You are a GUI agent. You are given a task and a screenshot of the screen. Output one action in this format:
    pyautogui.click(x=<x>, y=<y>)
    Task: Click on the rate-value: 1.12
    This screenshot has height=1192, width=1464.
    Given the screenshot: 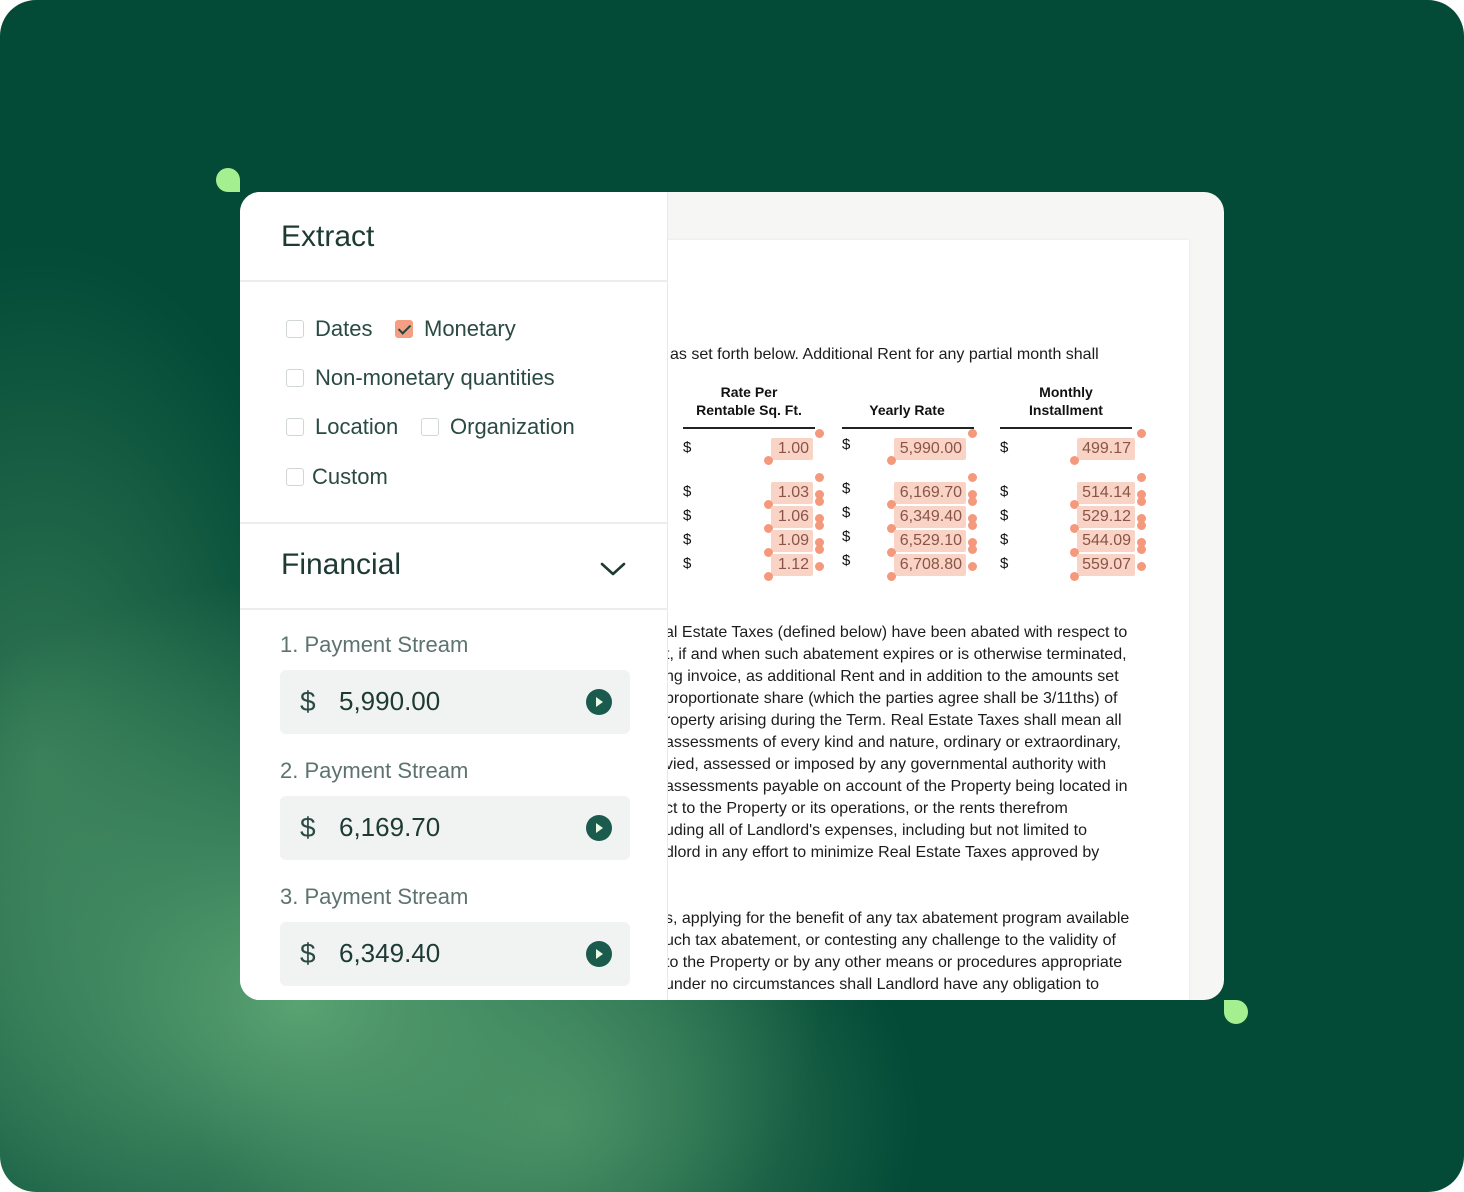 What is the action you would take?
    pyautogui.click(x=792, y=565)
    